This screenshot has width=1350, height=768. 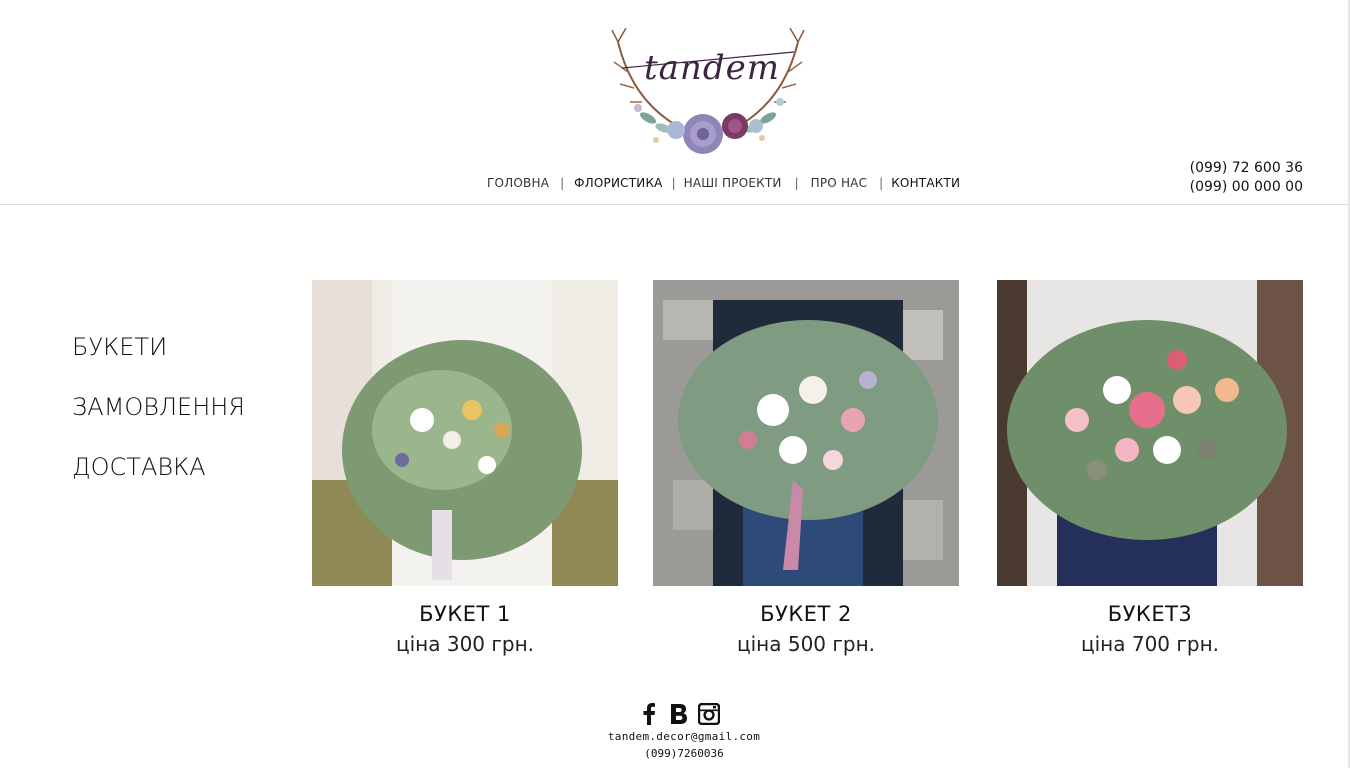 I want to click on floral-wreath-logo-graphic, so click(x=708, y=90).